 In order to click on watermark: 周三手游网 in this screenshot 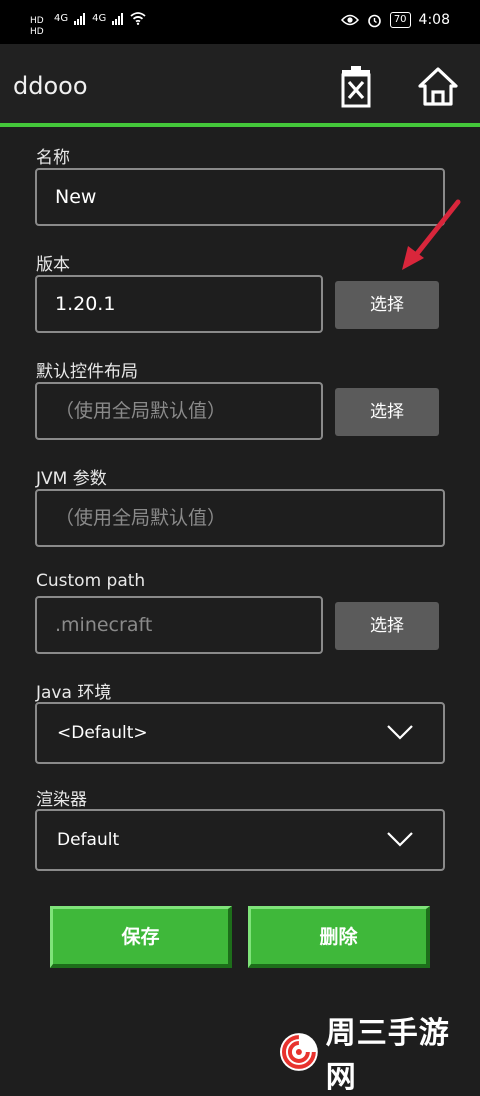, I will do `click(379, 1052)`.